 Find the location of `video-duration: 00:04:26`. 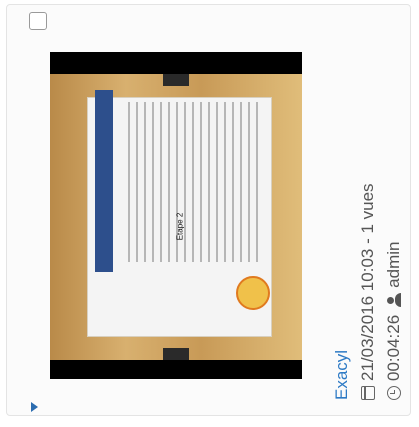

video-duration: 00:04:26 is located at coordinates (393, 347).